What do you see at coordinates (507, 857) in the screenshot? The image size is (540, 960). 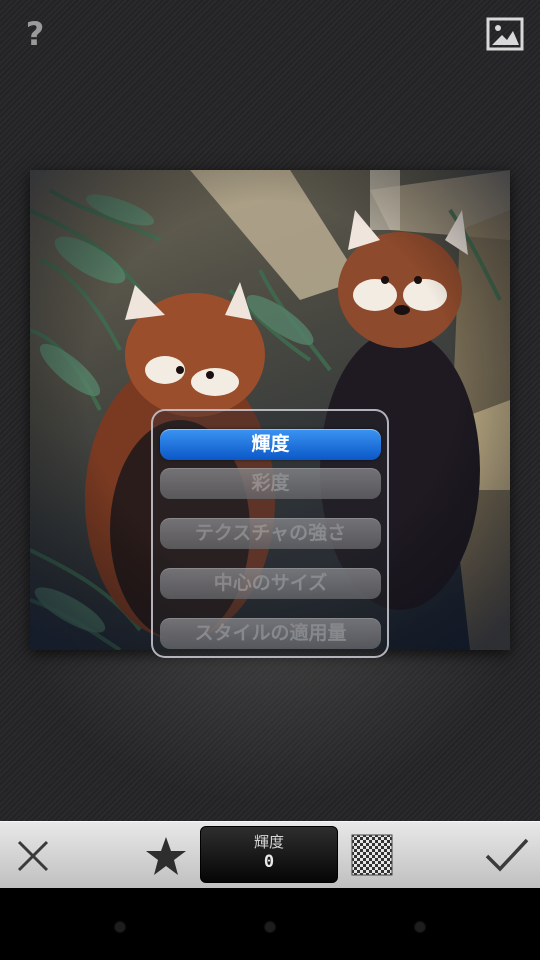 I see `checkmark-icon` at bounding box center [507, 857].